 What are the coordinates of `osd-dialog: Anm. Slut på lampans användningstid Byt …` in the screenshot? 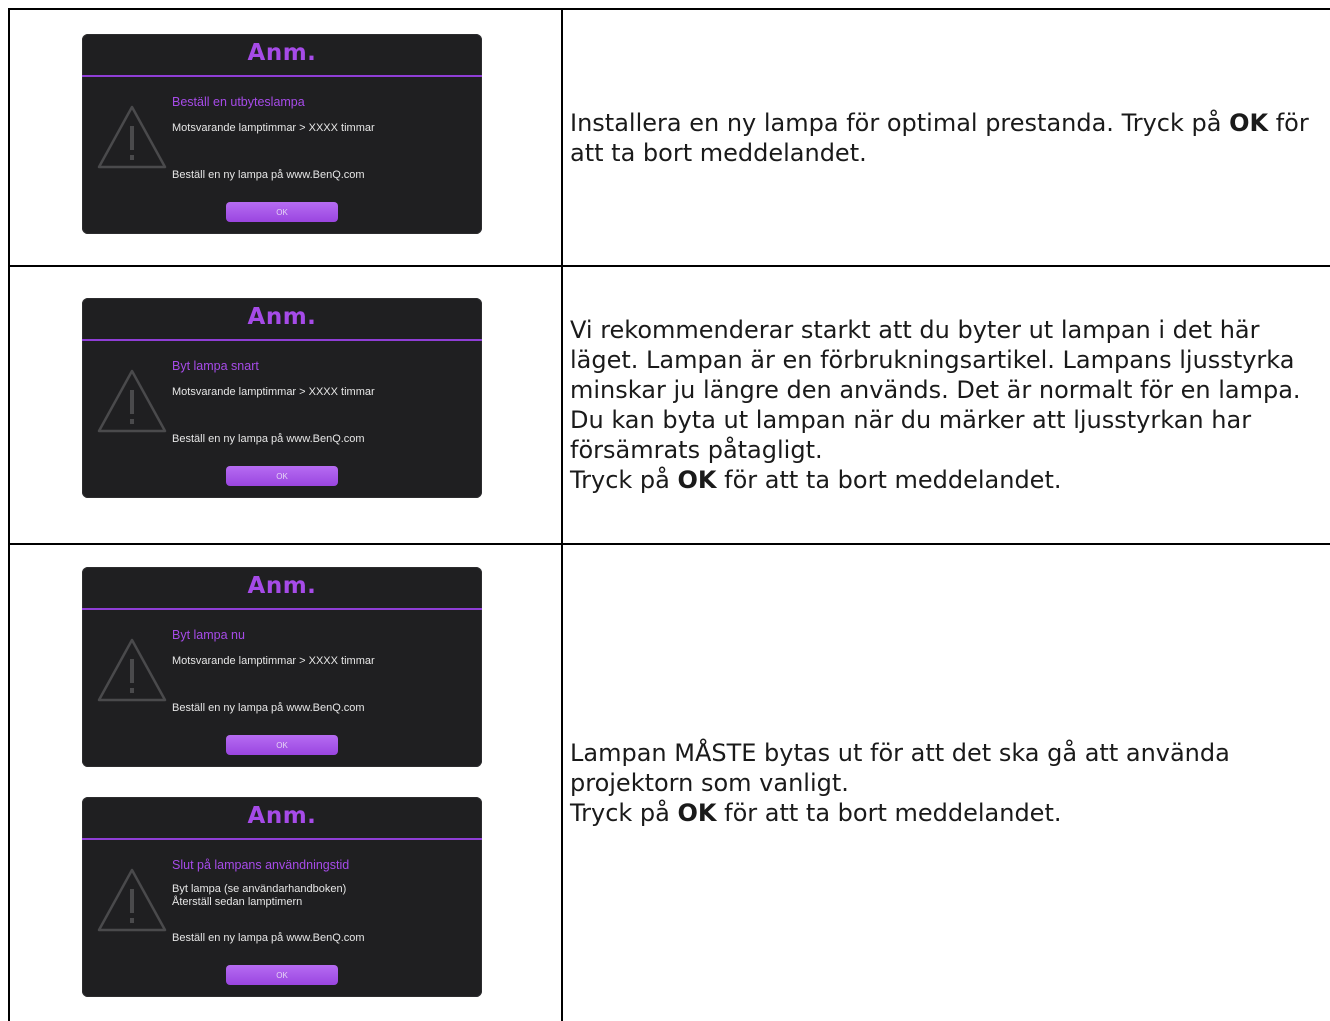 It's located at (282, 897).